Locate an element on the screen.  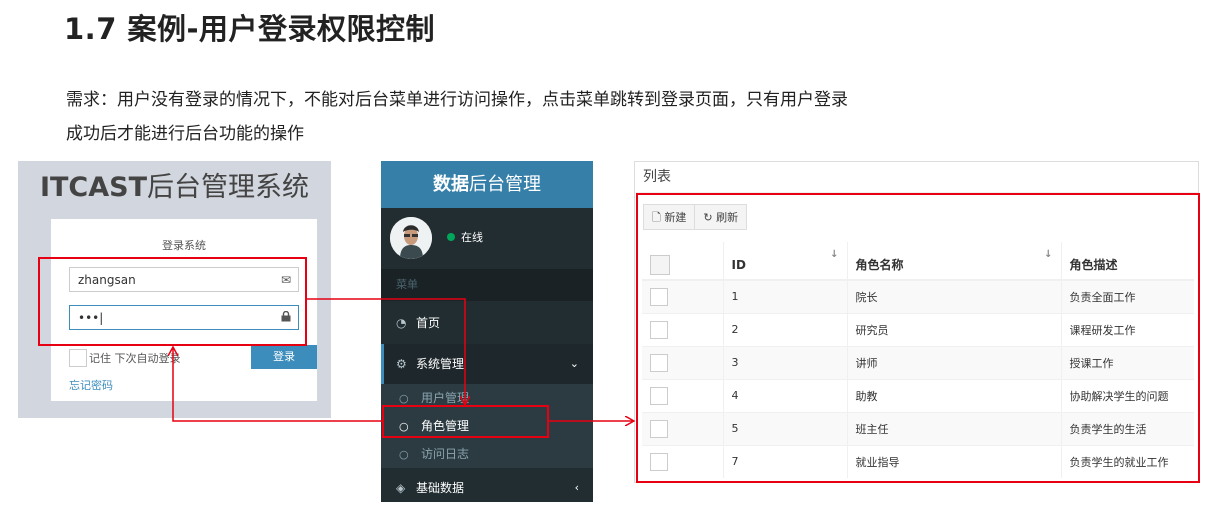
arrow-login-to-role is located at coordinates (386, 351).